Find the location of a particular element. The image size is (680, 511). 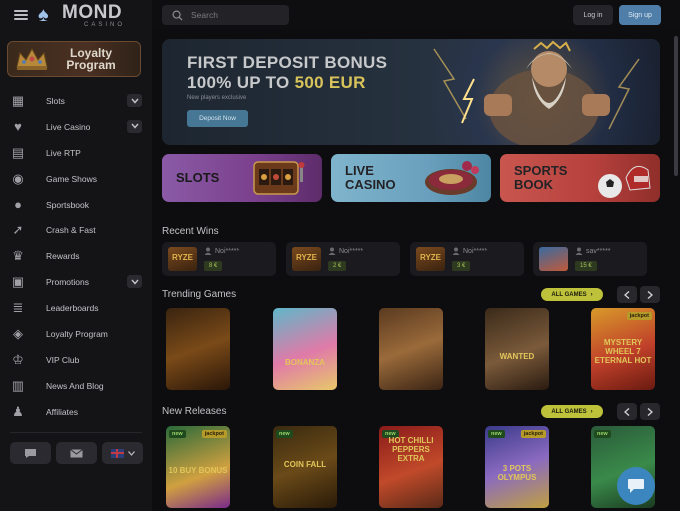

uk-flag-icon is located at coordinates (117, 453).